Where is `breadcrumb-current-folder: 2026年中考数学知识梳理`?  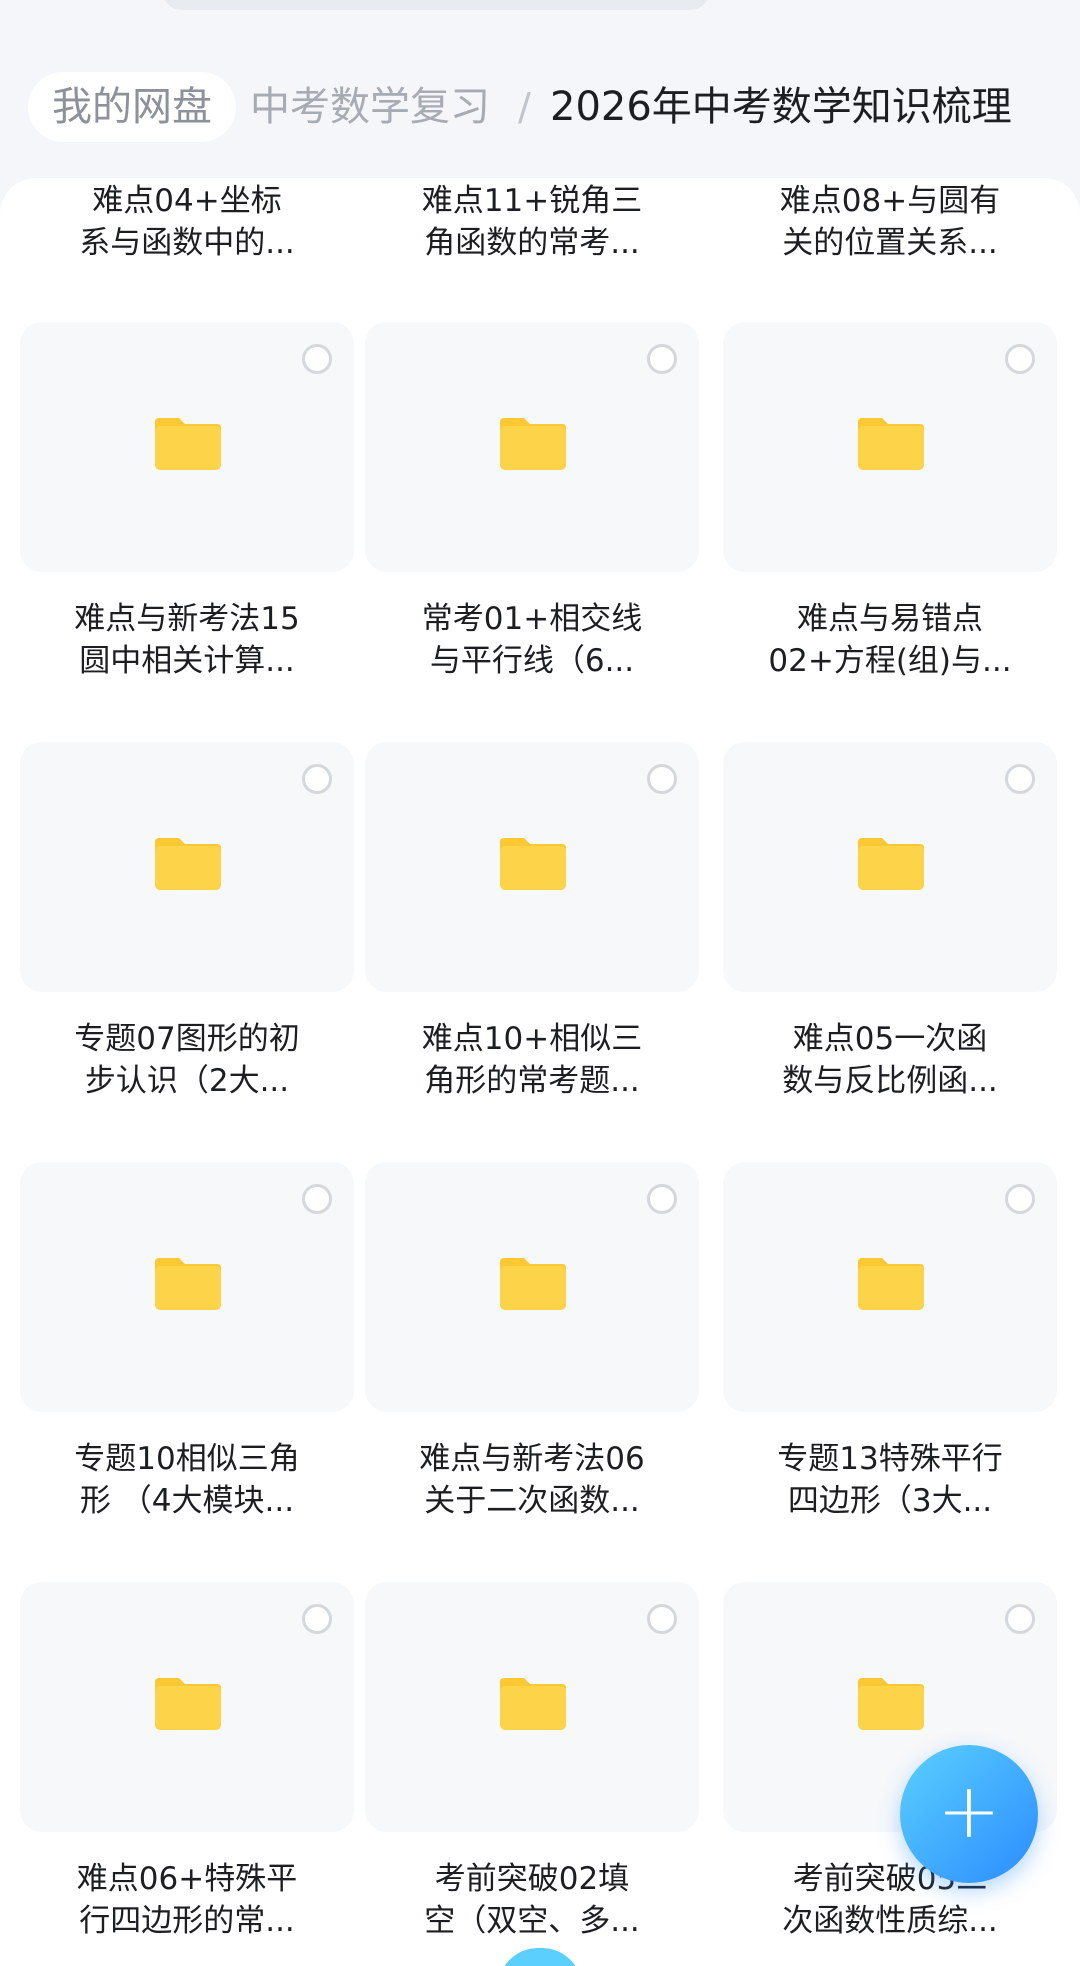
breadcrumb-current-folder: 2026年中考数学知识梳理 is located at coordinates (781, 107).